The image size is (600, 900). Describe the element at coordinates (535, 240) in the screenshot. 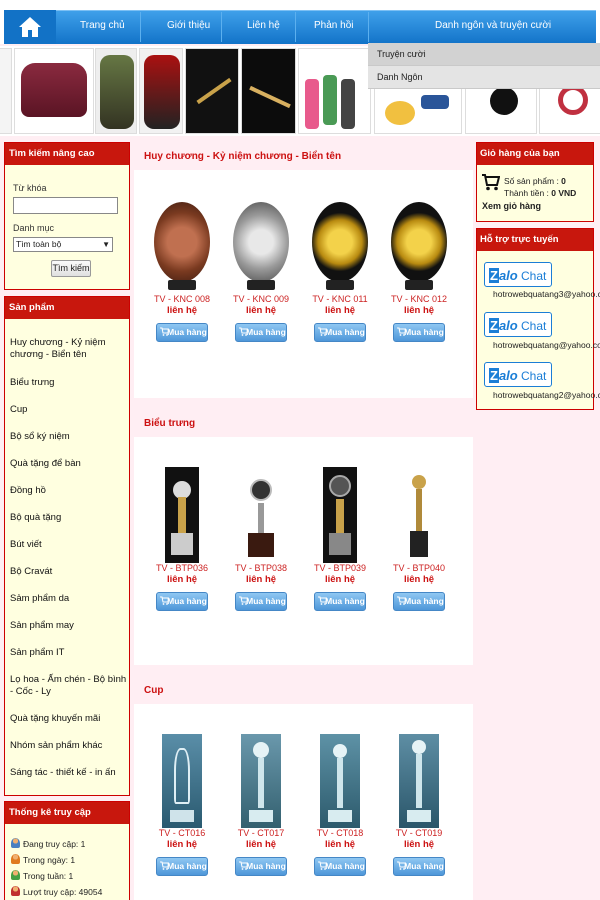

I see `support-title: Hỗ trợ trực tuyến` at that location.